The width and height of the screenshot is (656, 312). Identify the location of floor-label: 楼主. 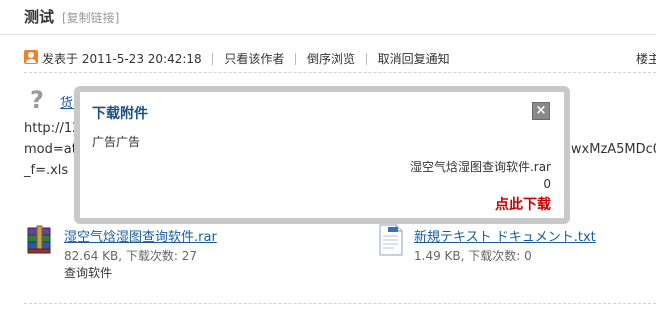
(646, 59).